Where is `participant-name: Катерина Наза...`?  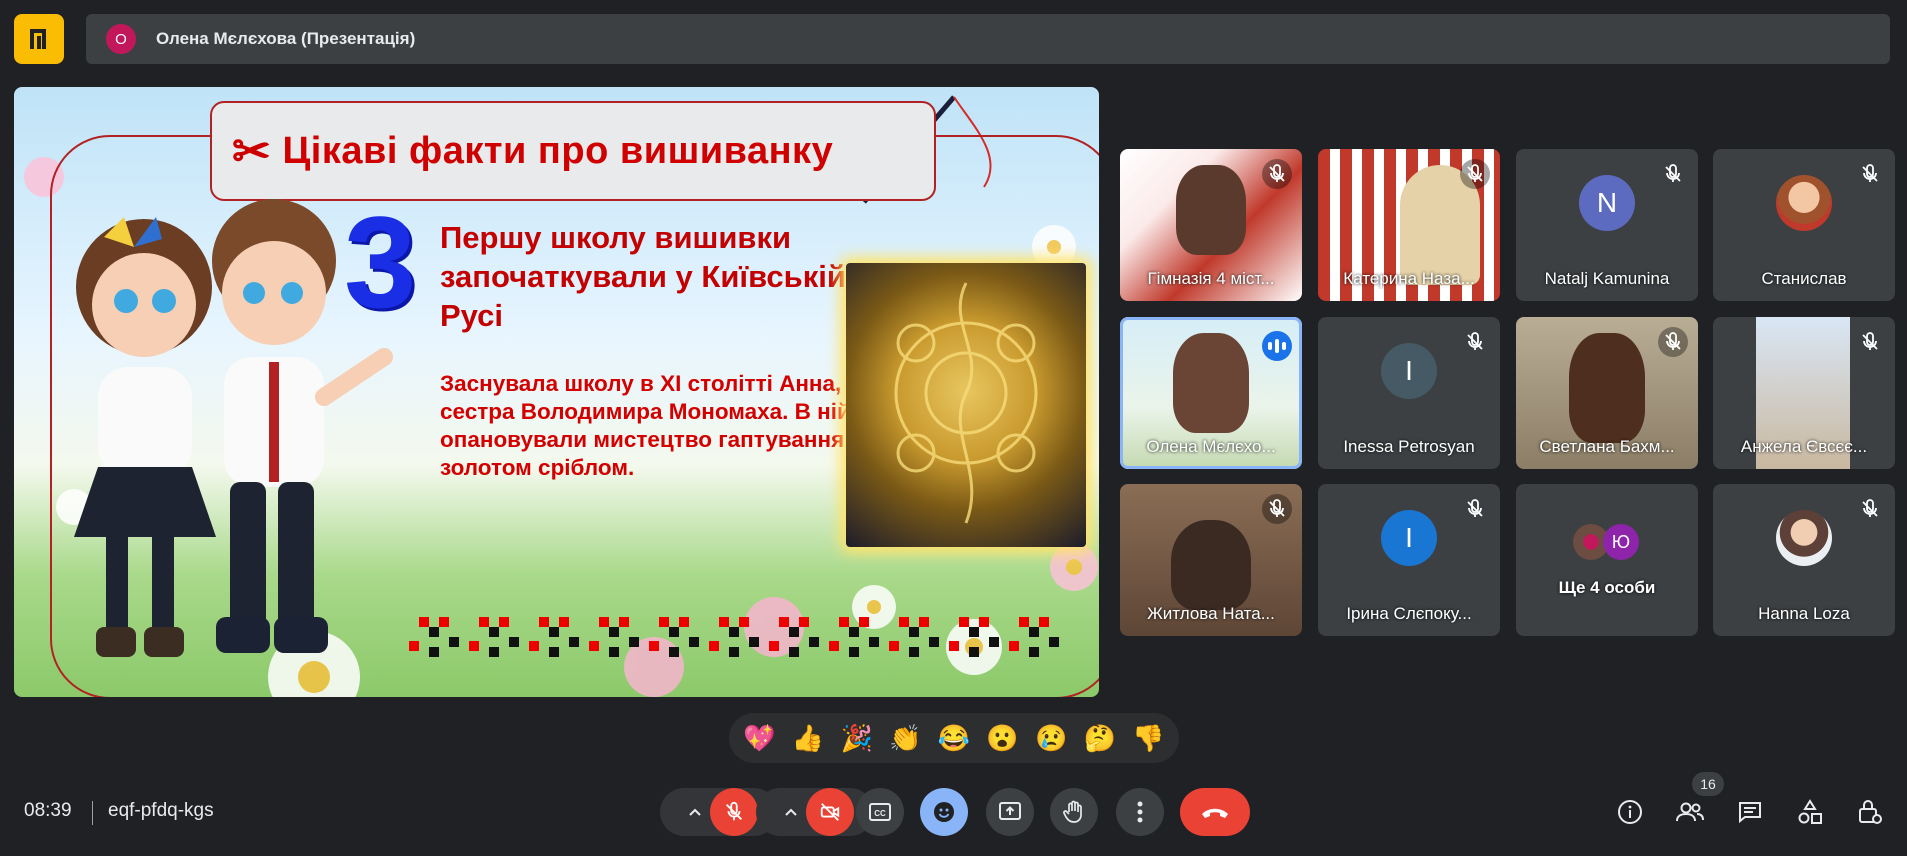 participant-name: Катерина Наза... is located at coordinates (1409, 278).